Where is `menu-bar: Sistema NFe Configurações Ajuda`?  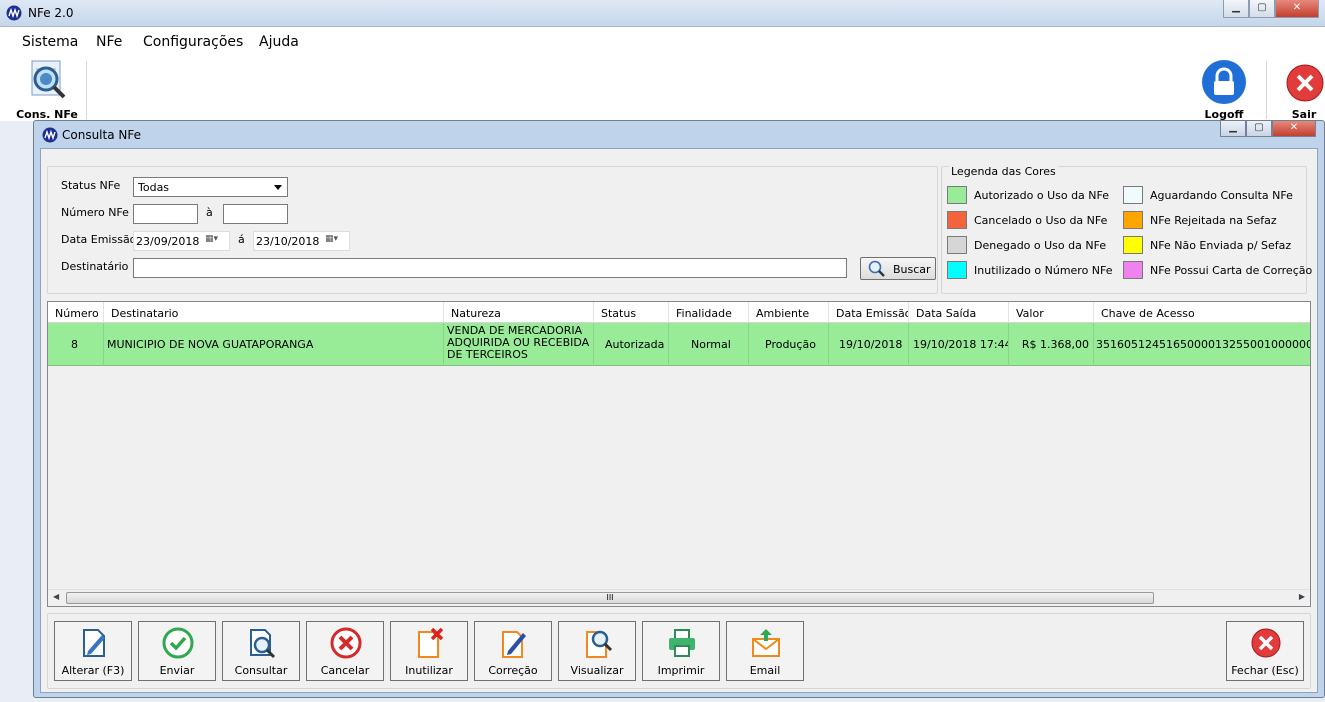
menu-bar: Sistema NFe Configurações Ajuda is located at coordinates (662, 43).